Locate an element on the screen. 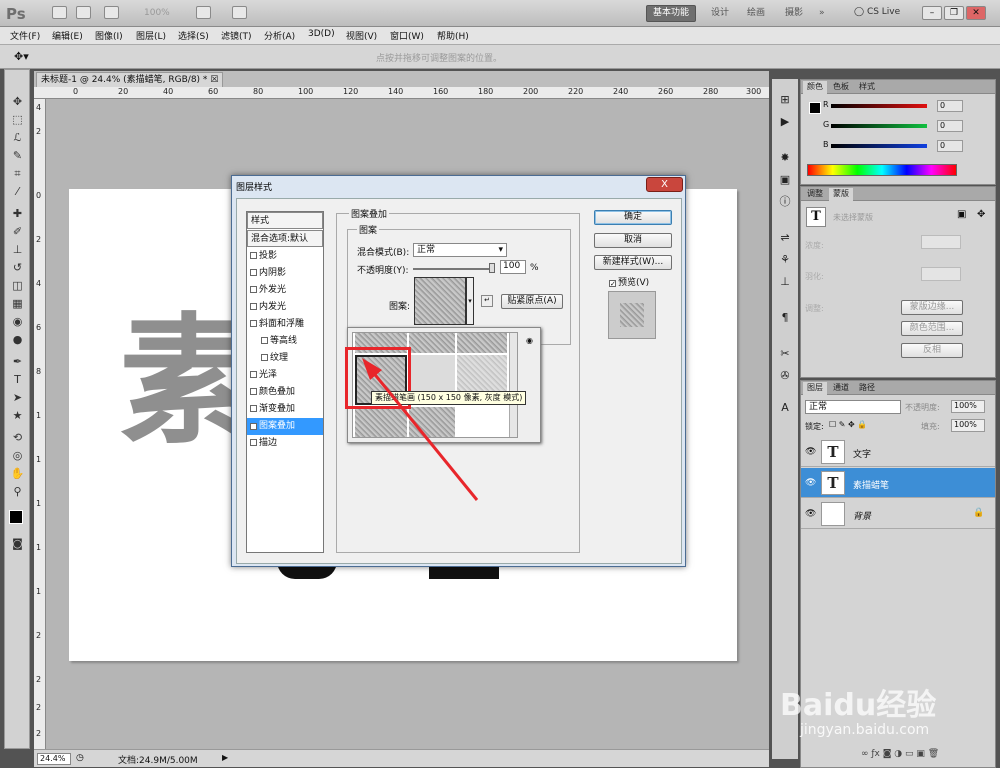 This screenshot has width=1000, height=768. preview-checkbox: ✓ 预览(V) is located at coordinates (629, 281).